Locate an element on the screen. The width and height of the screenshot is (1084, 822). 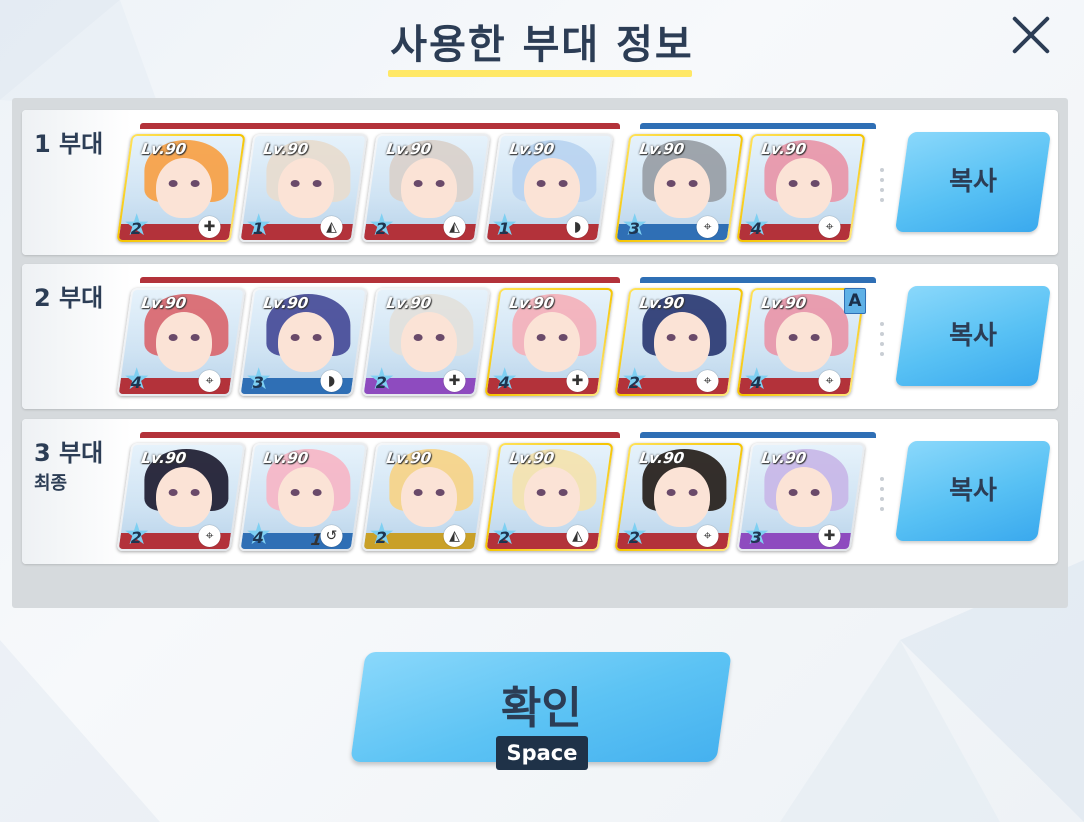
student-card: Lv.90 ★ 3 ✚ is located at coordinates (801, 497).